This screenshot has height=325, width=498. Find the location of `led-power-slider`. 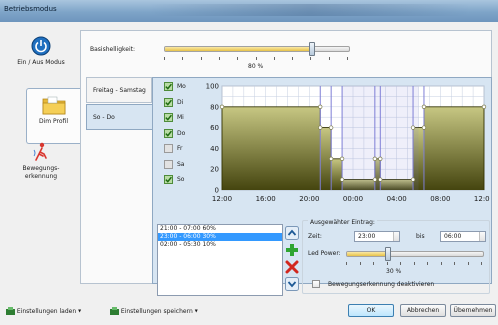

led-power-slider is located at coordinates (415, 254).